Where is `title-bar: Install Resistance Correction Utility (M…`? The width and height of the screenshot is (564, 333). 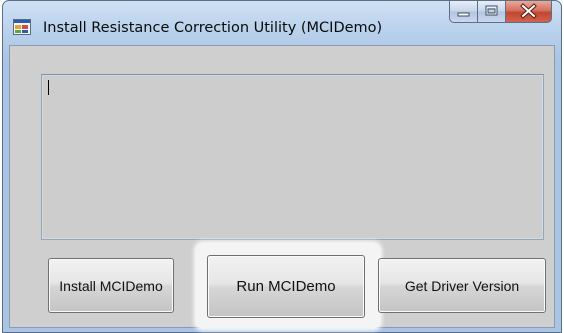
title-bar: Install Resistance Correction Utility (M… is located at coordinates (282, 23).